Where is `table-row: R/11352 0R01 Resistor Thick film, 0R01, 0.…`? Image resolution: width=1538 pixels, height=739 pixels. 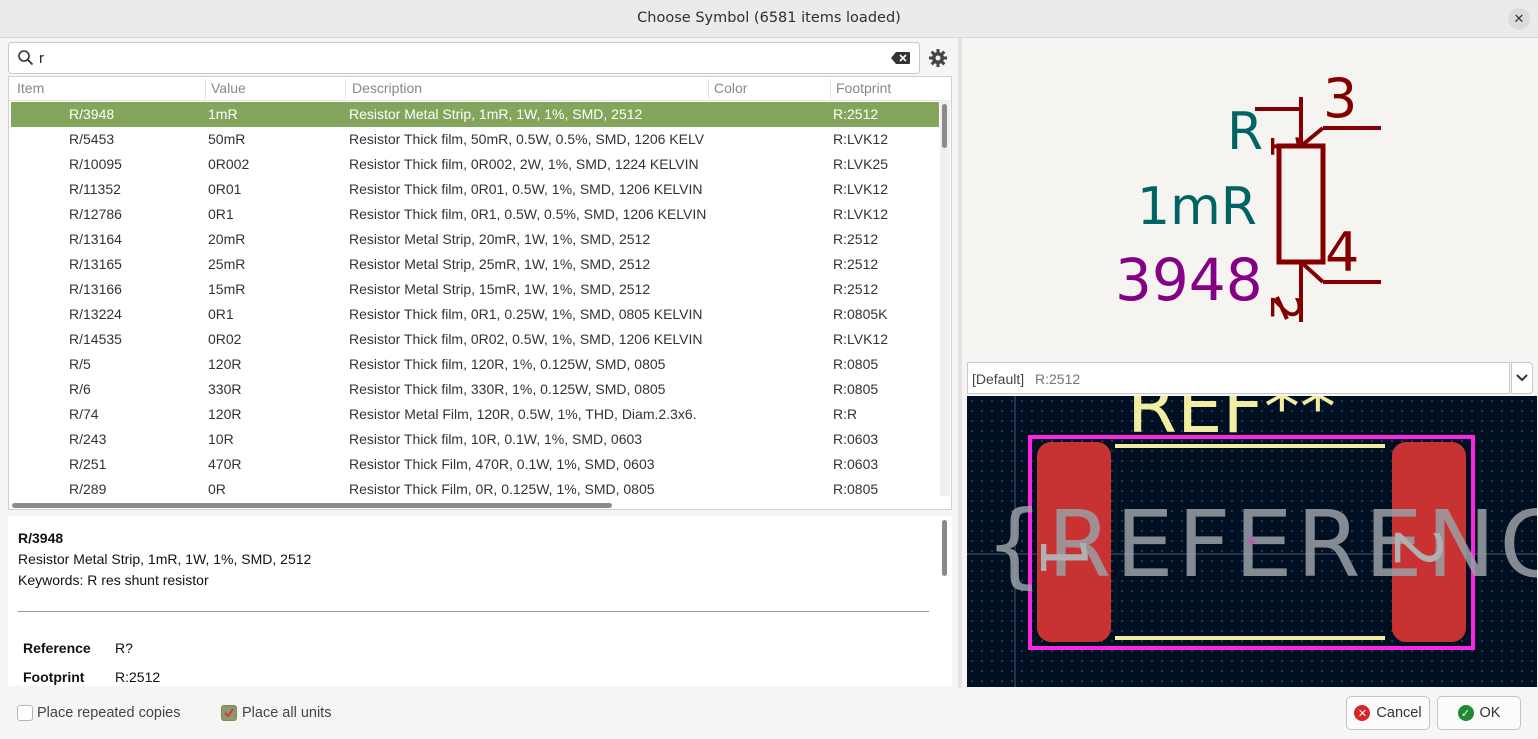 table-row: R/11352 0R01 Resistor Thick film, 0R01, 0.… is located at coordinates (475, 189).